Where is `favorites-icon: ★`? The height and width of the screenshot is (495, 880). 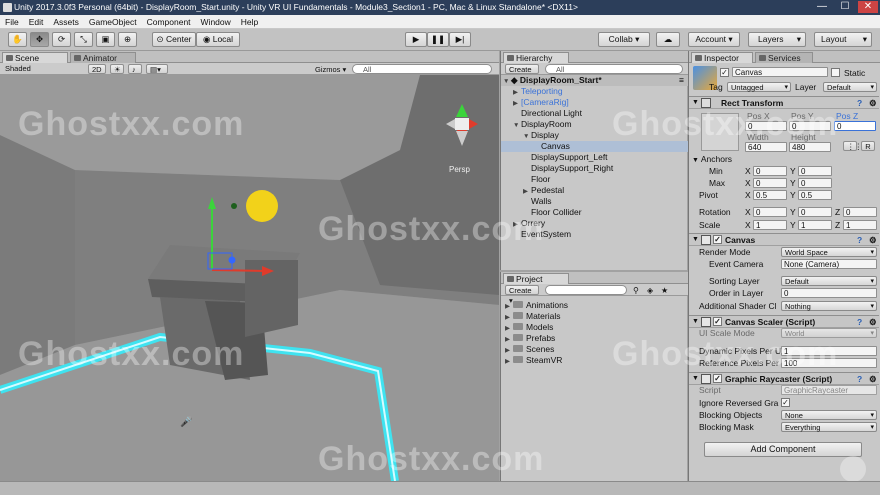
favorites-icon: ★ is located at coordinates (664, 291).